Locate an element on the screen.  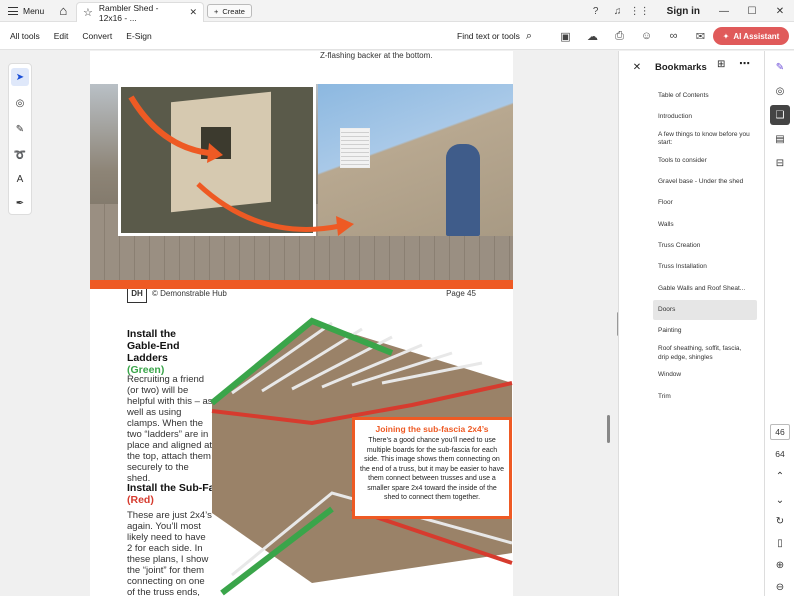
zoom-in-icon: ⊕ is located at coordinates (780, 565).